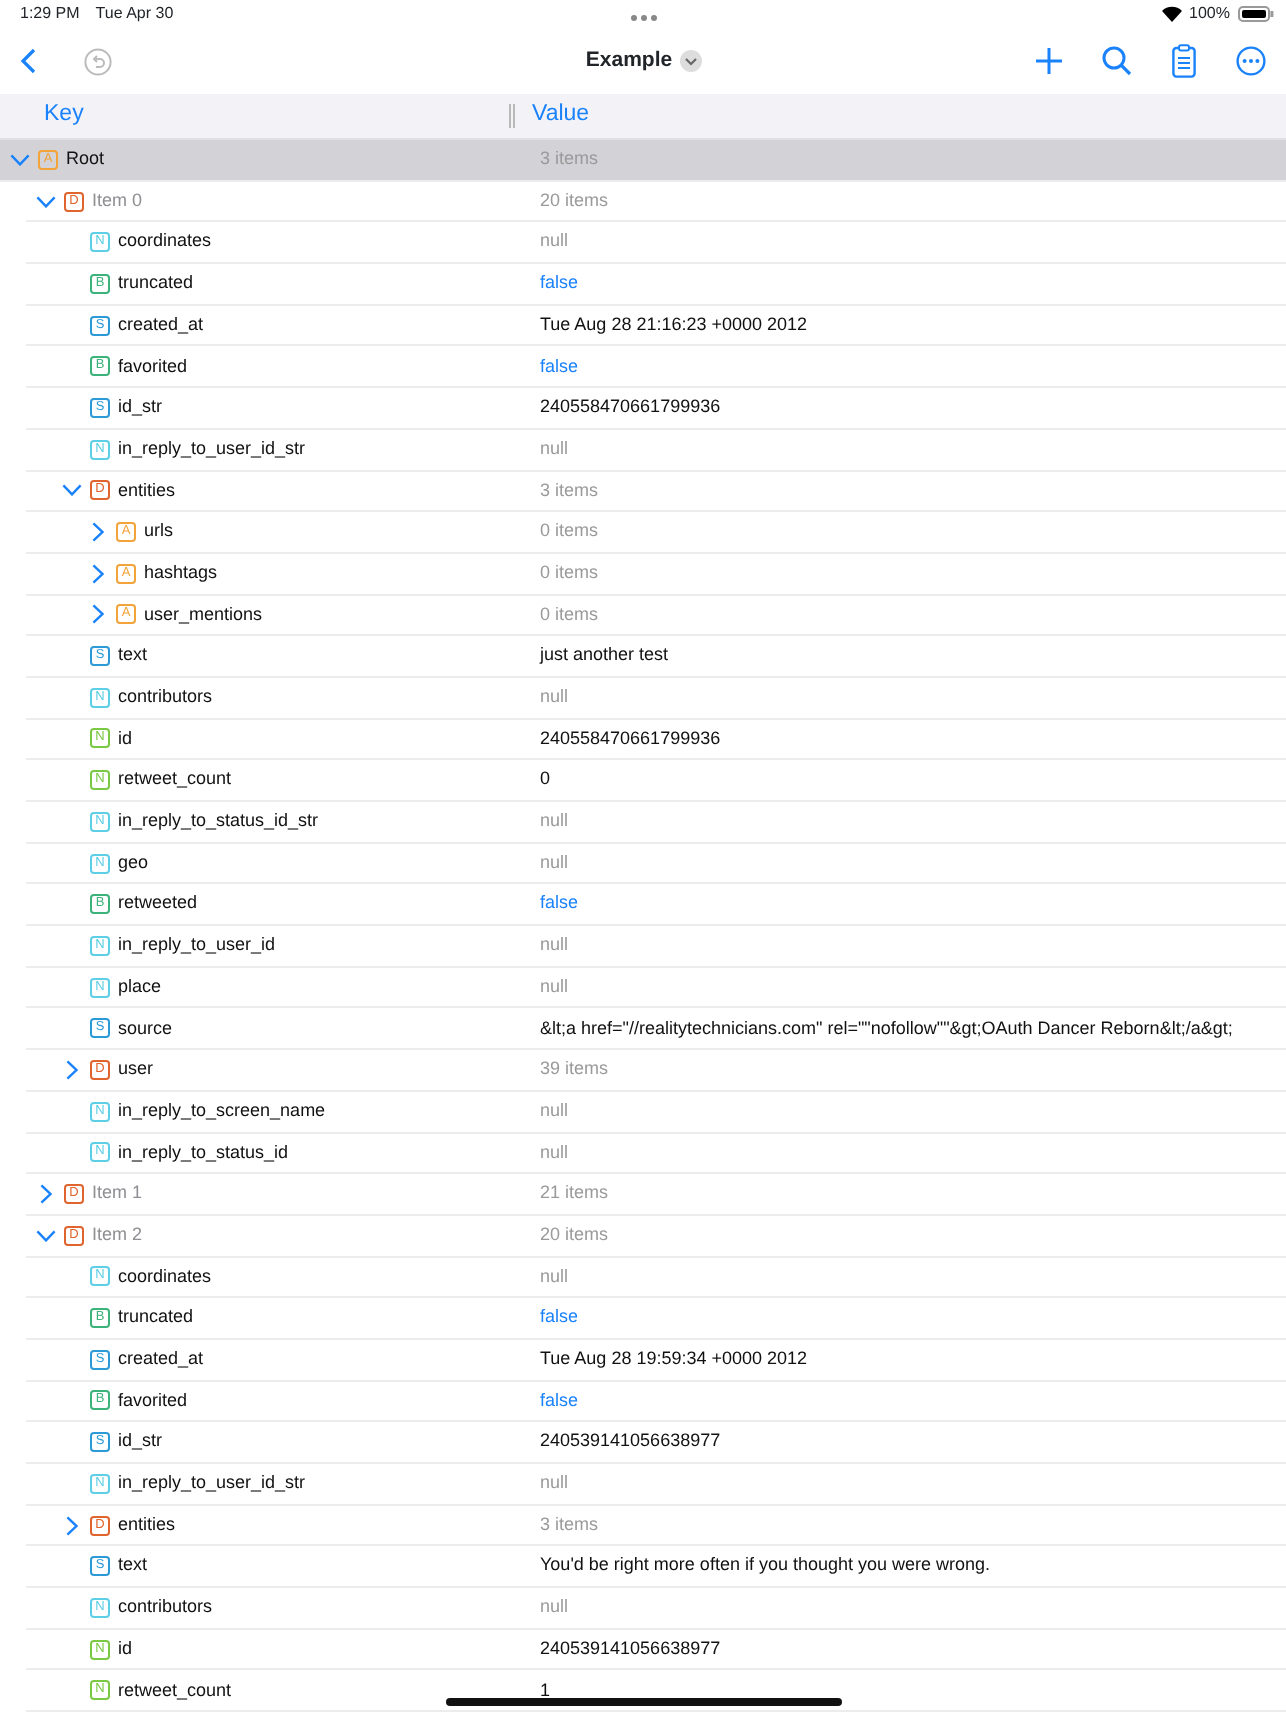 The width and height of the screenshot is (1286, 1716). What do you see at coordinates (145, 1028) in the screenshot?
I see `key-label: source` at bounding box center [145, 1028].